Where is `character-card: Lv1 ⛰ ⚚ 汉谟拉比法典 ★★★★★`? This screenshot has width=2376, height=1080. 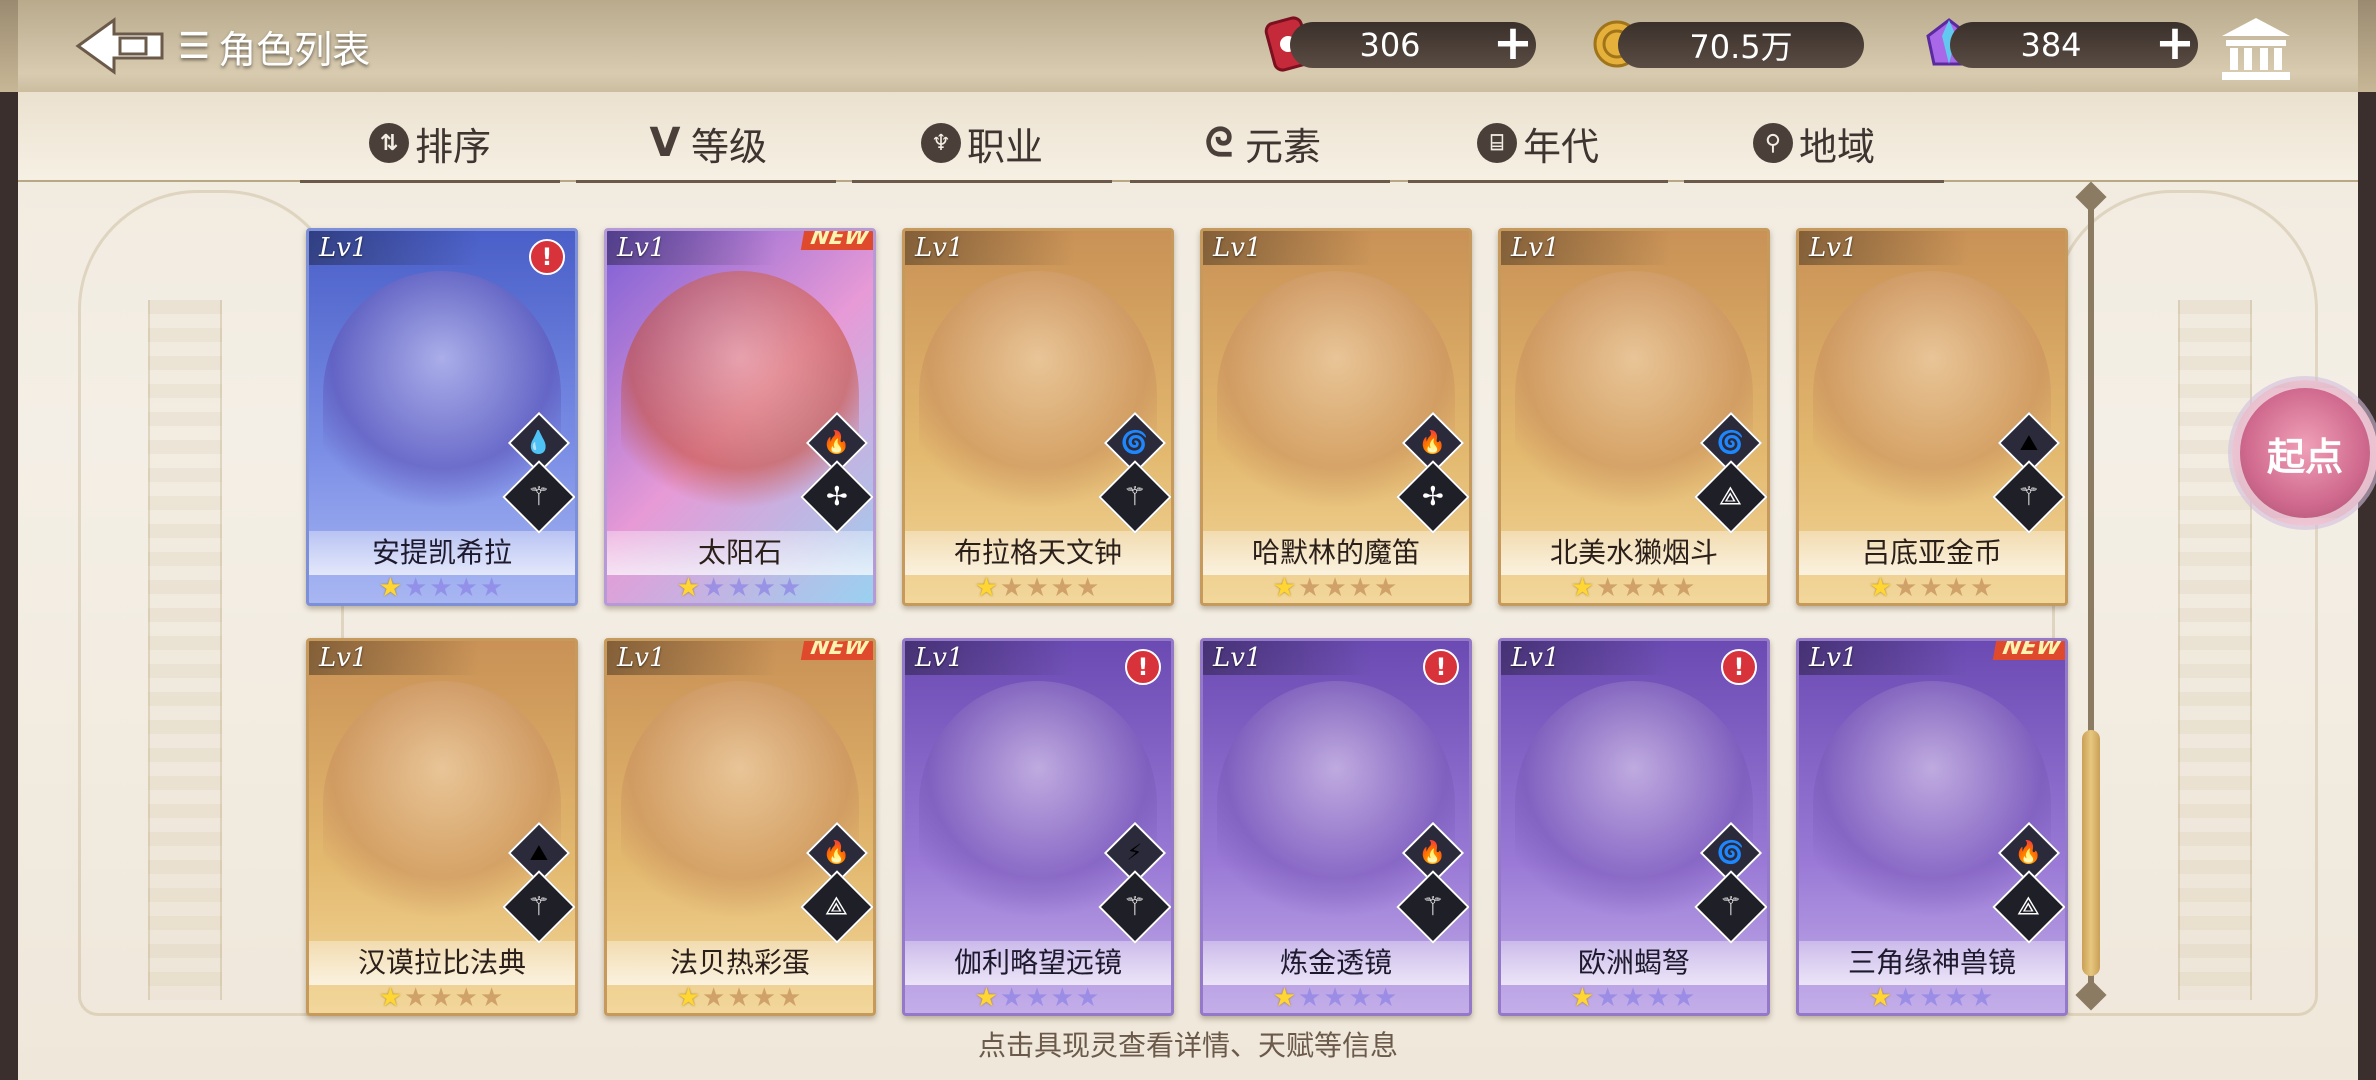 character-card: Lv1 ⛰ ⚚ 汉谟拉比法典 ★★★★★ is located at coordinates (442, 827).